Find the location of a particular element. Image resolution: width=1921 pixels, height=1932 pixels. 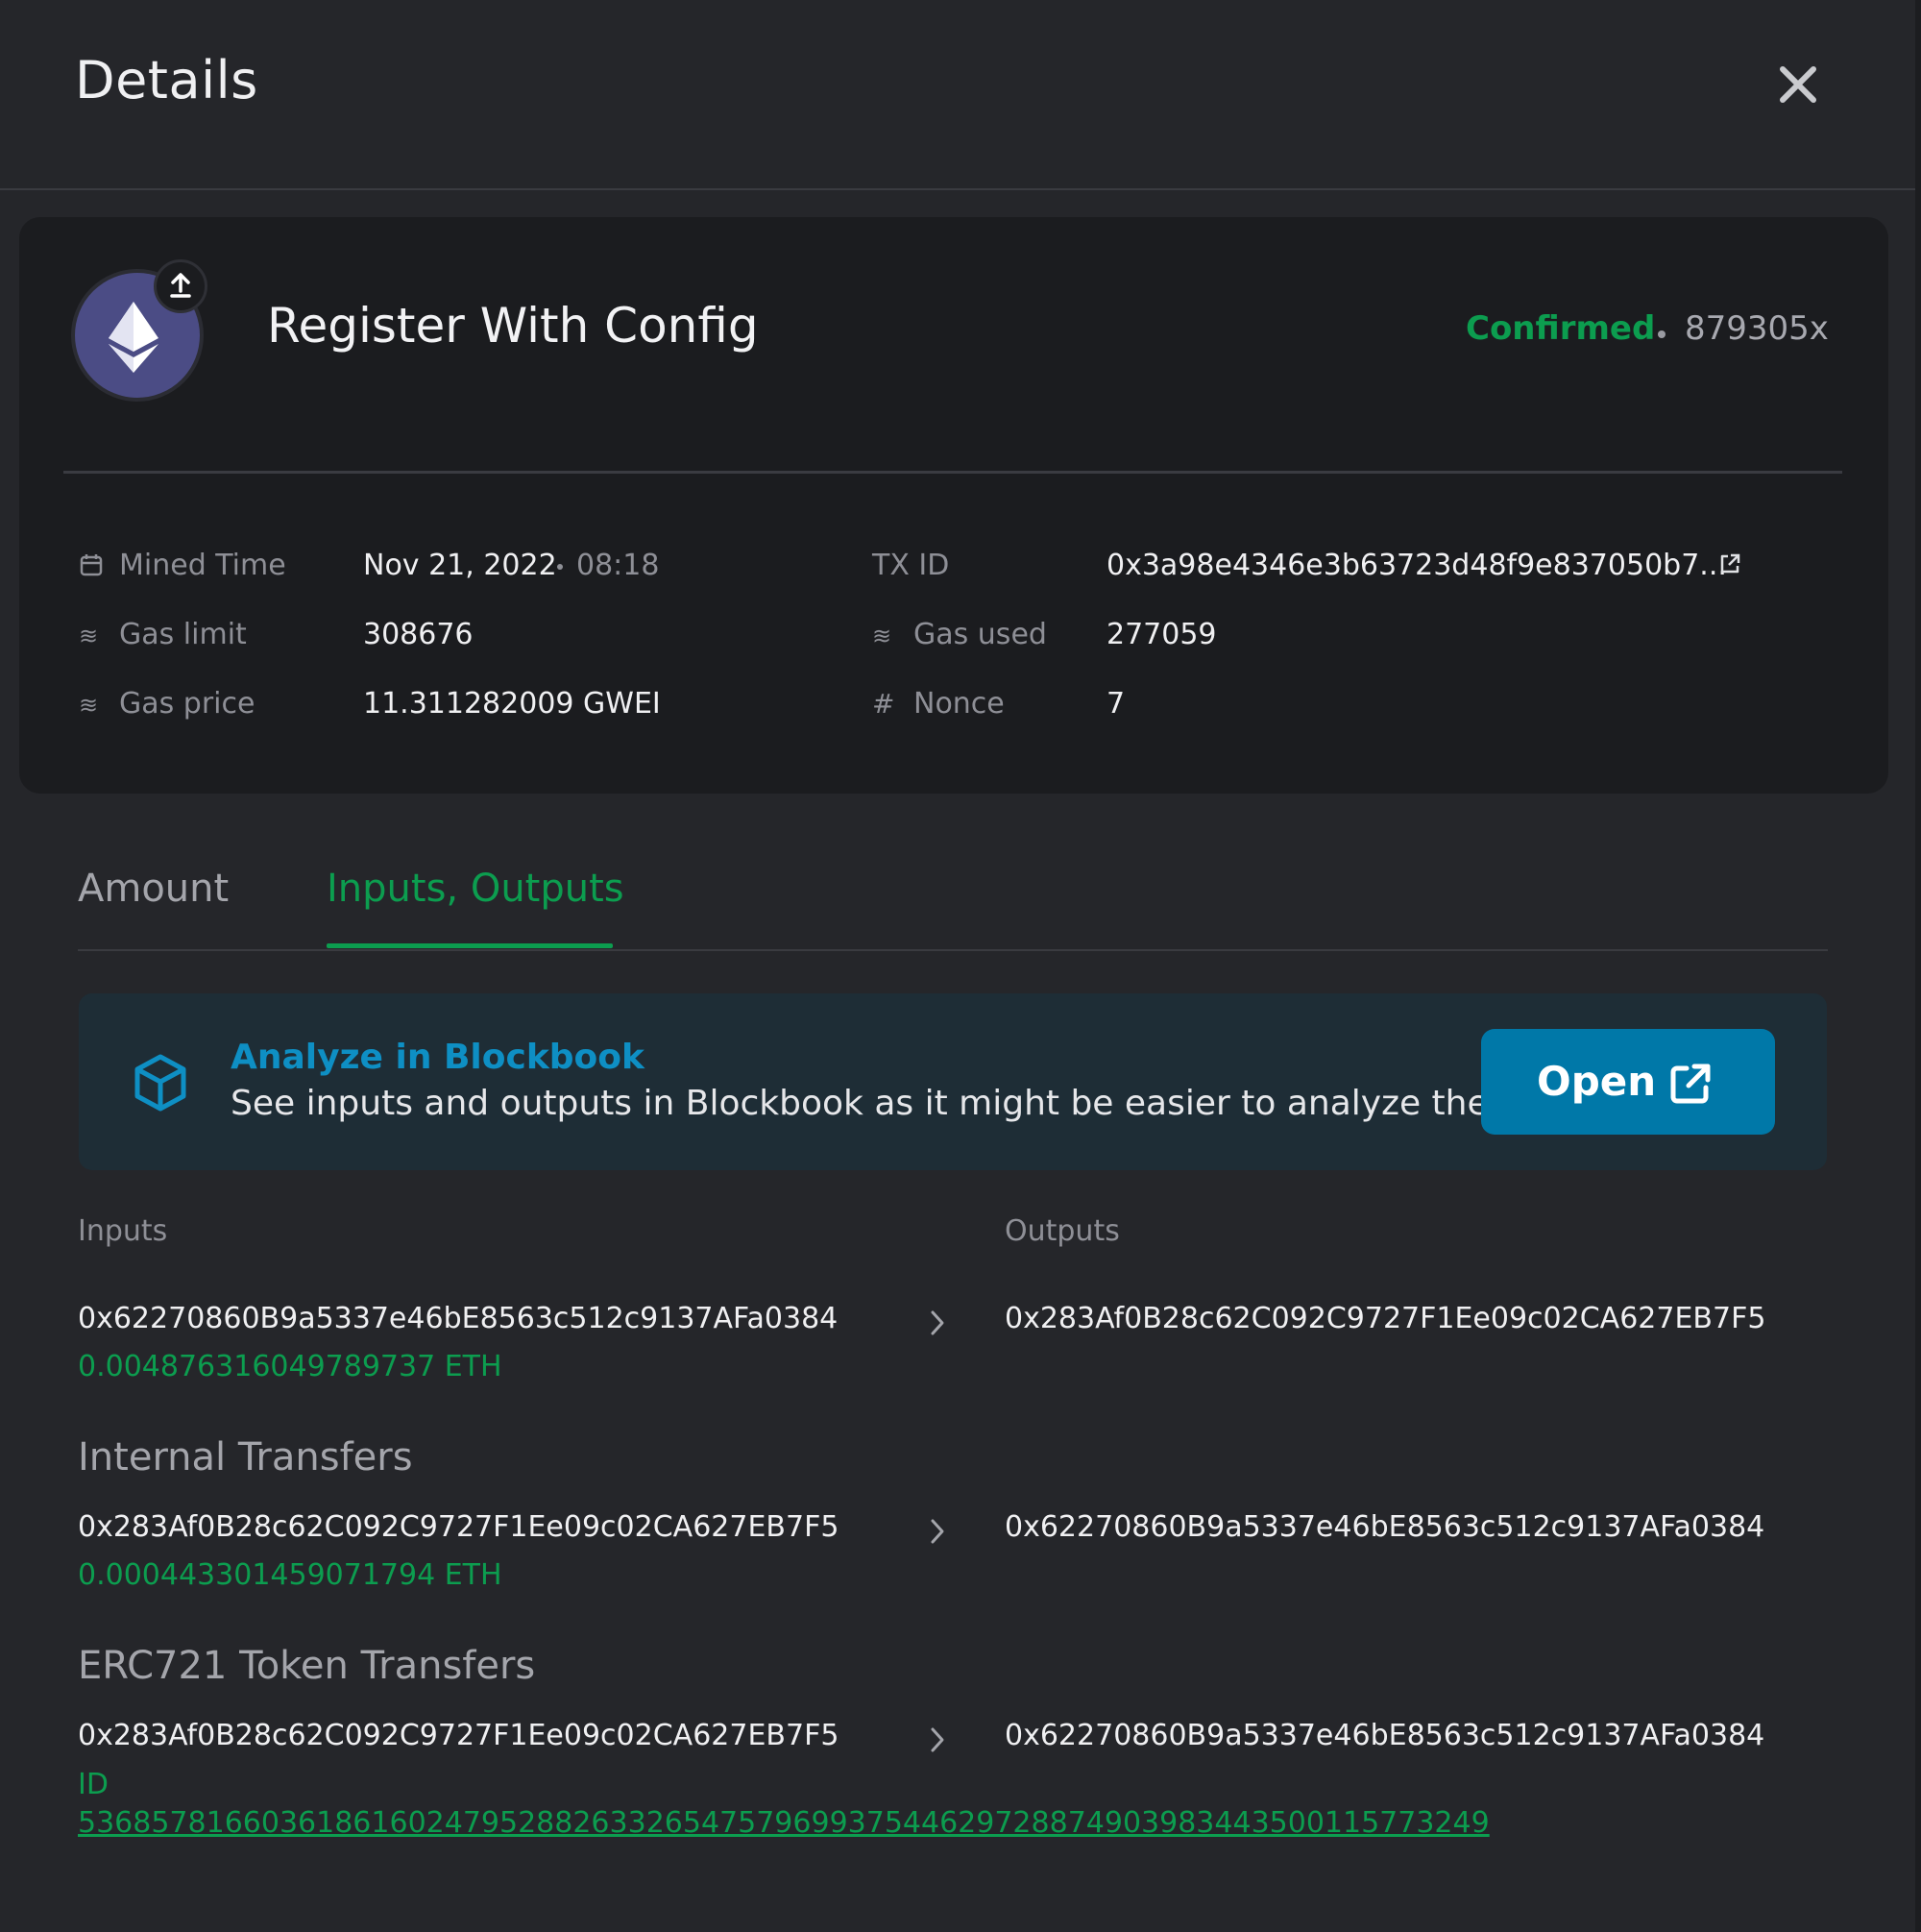

active-tab-indicator is located at coordinates (470, 946).